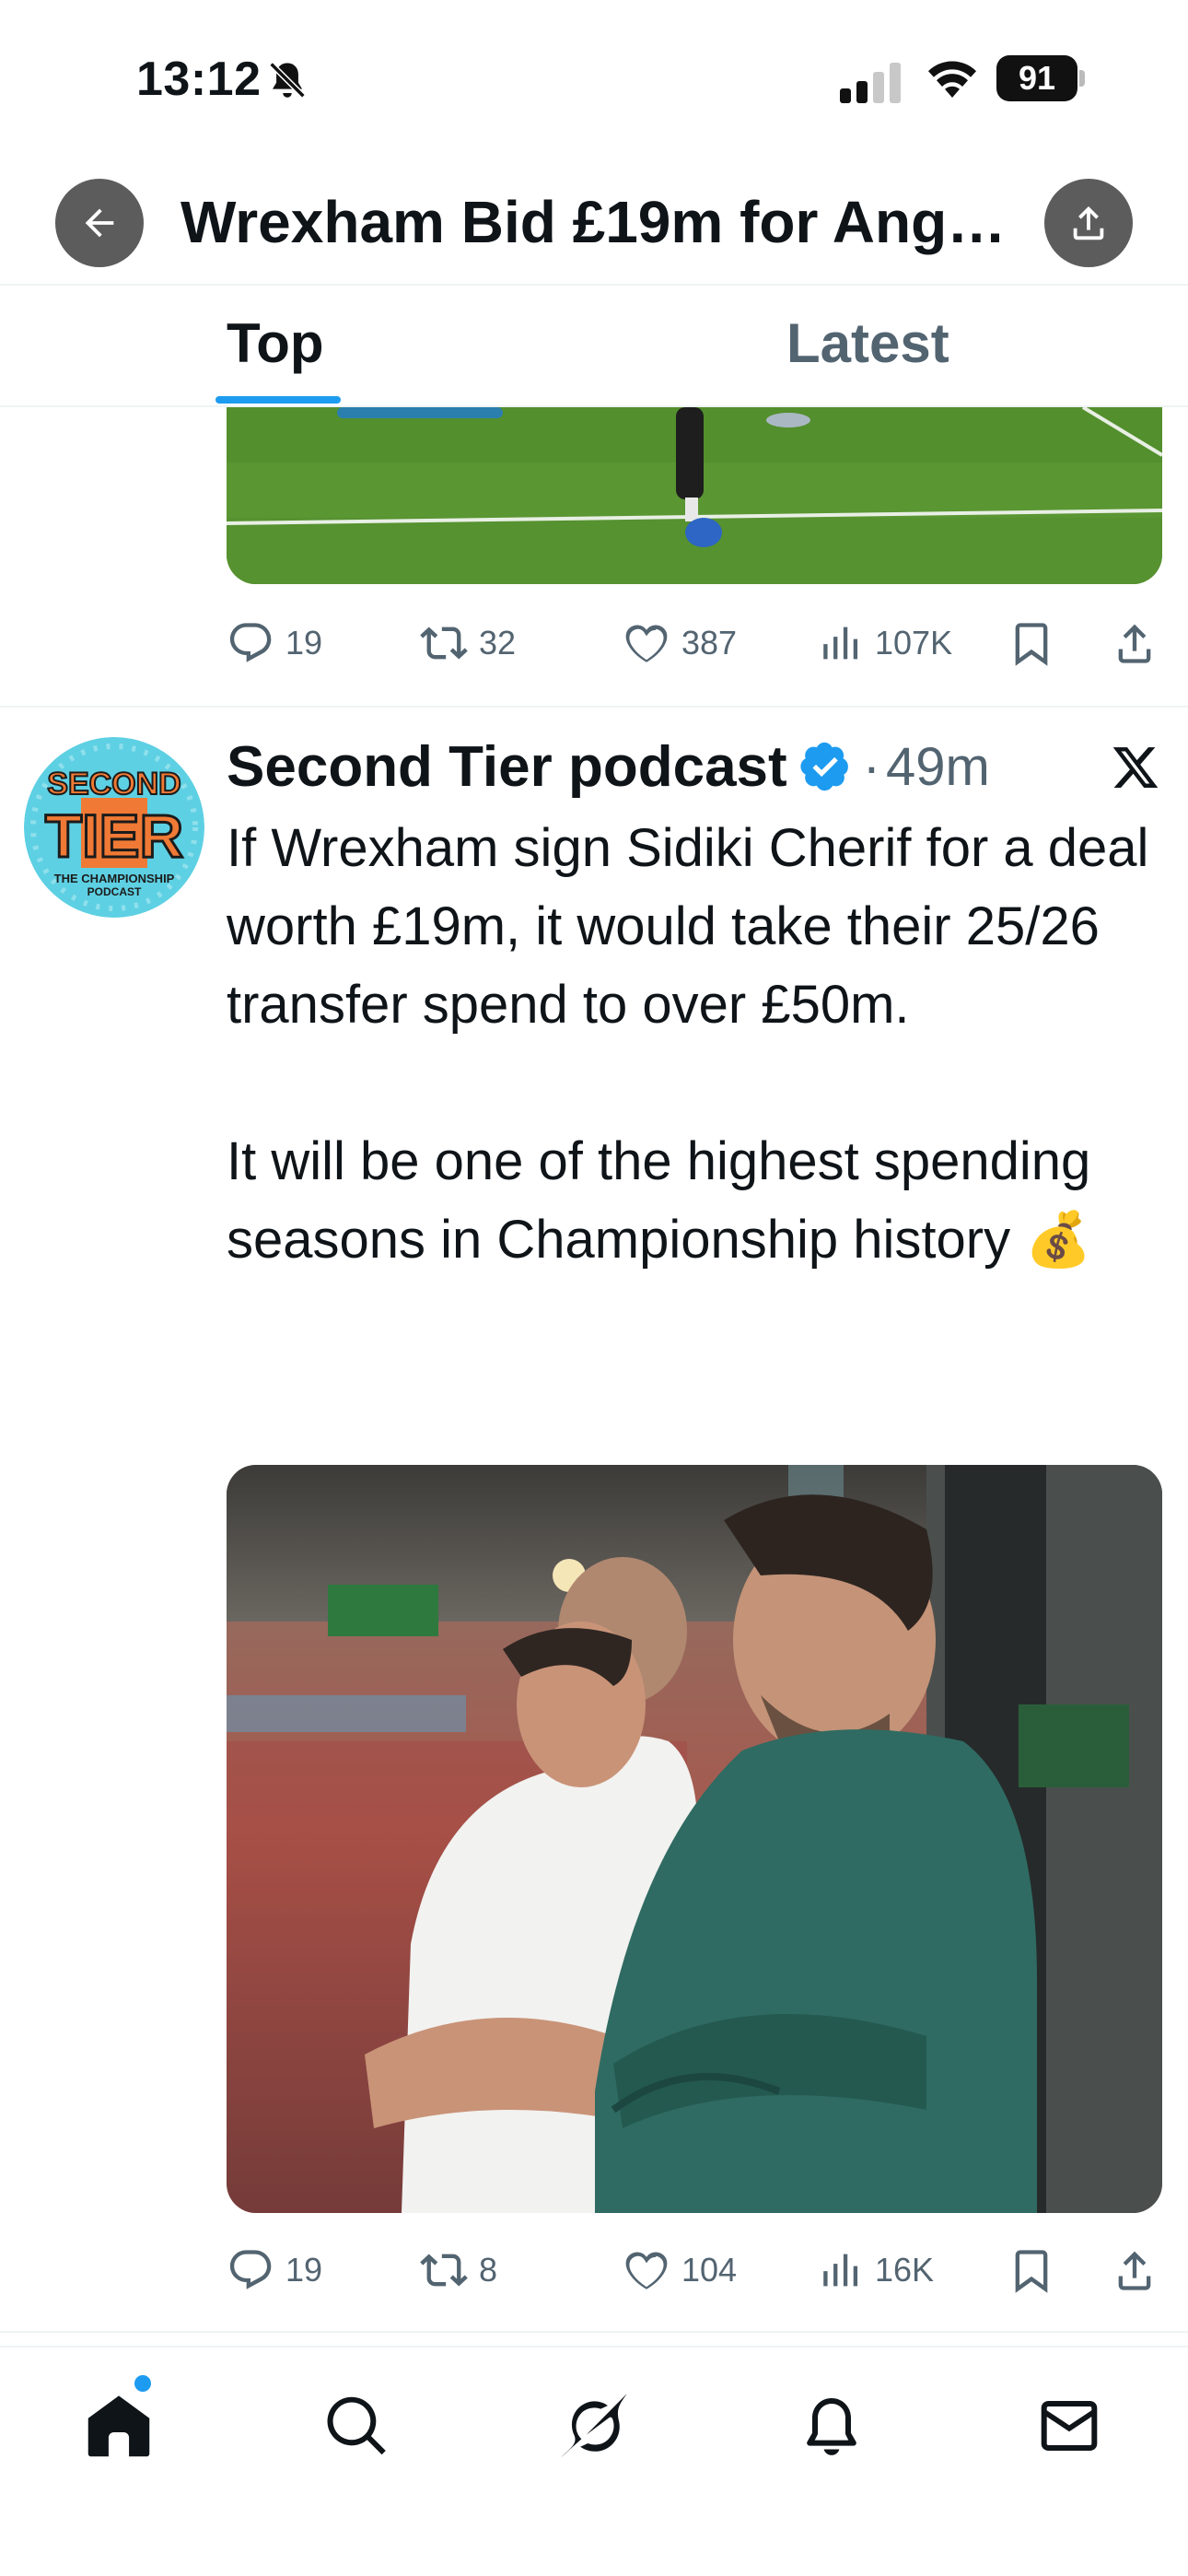  I want to click on nav-search, so click(356, 2425).